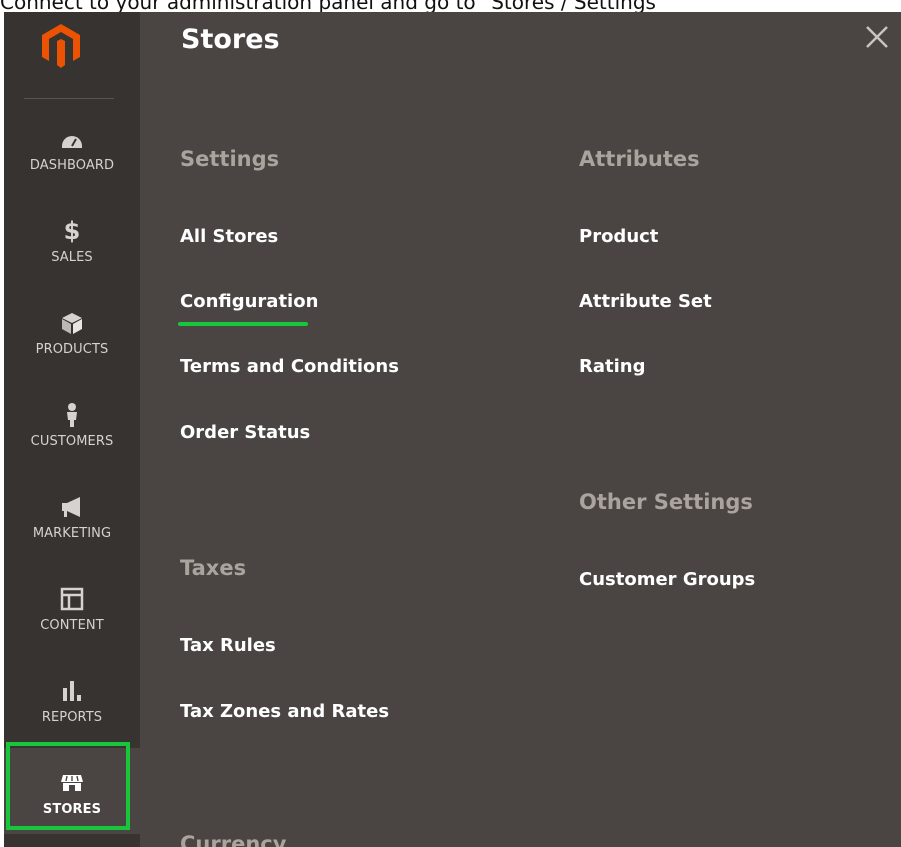 The width and height of the screenshot is (901, 847). I want to click on menu-link-tax-rules: Tax Rules, so click(228, 645).